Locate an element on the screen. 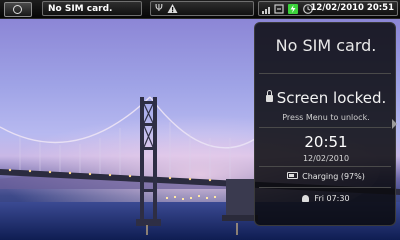 This screenshot has height=240, width=400. menu-circle-icon is located at coordinates (17, 9).